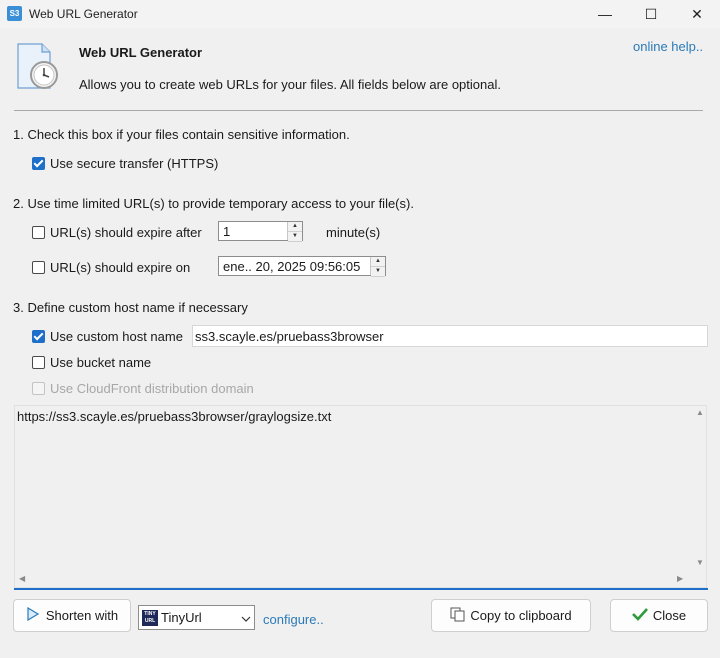 The image size is (720, 658). What do you see at coordinates (700, 489) in the screenshot?
I see `vertical-scrollbar: ▲ ▼` at bounding box center [700, 489].